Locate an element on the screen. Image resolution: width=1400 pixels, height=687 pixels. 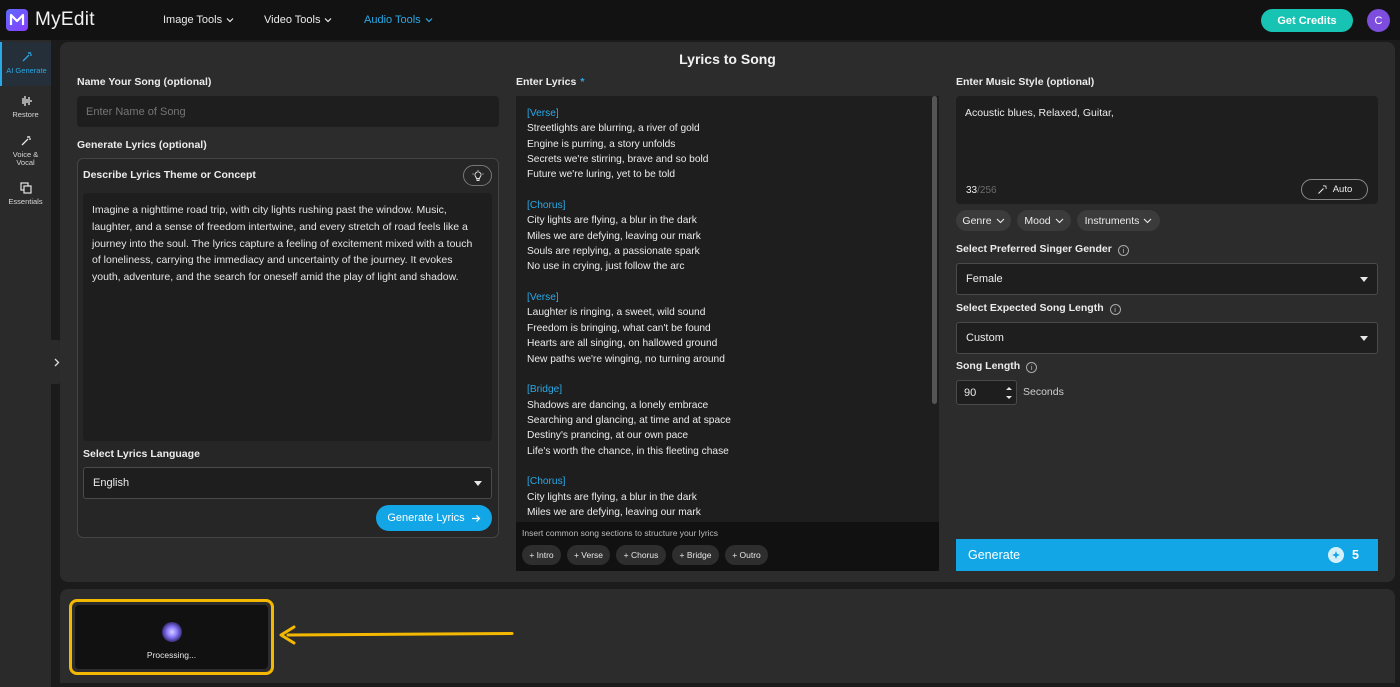
brand-name: MyEdit is located at coordinates (65, 20).